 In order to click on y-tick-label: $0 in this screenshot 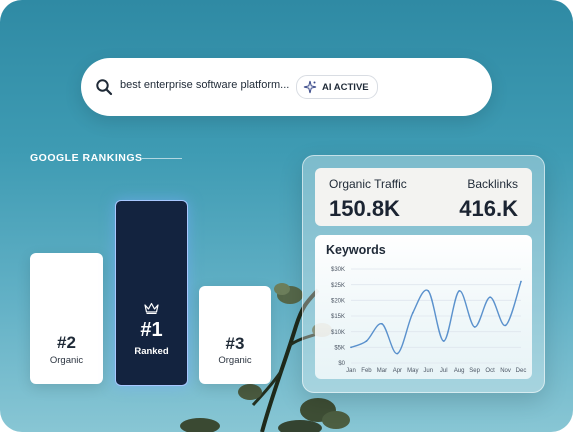, I will do `click(341, 364)`.